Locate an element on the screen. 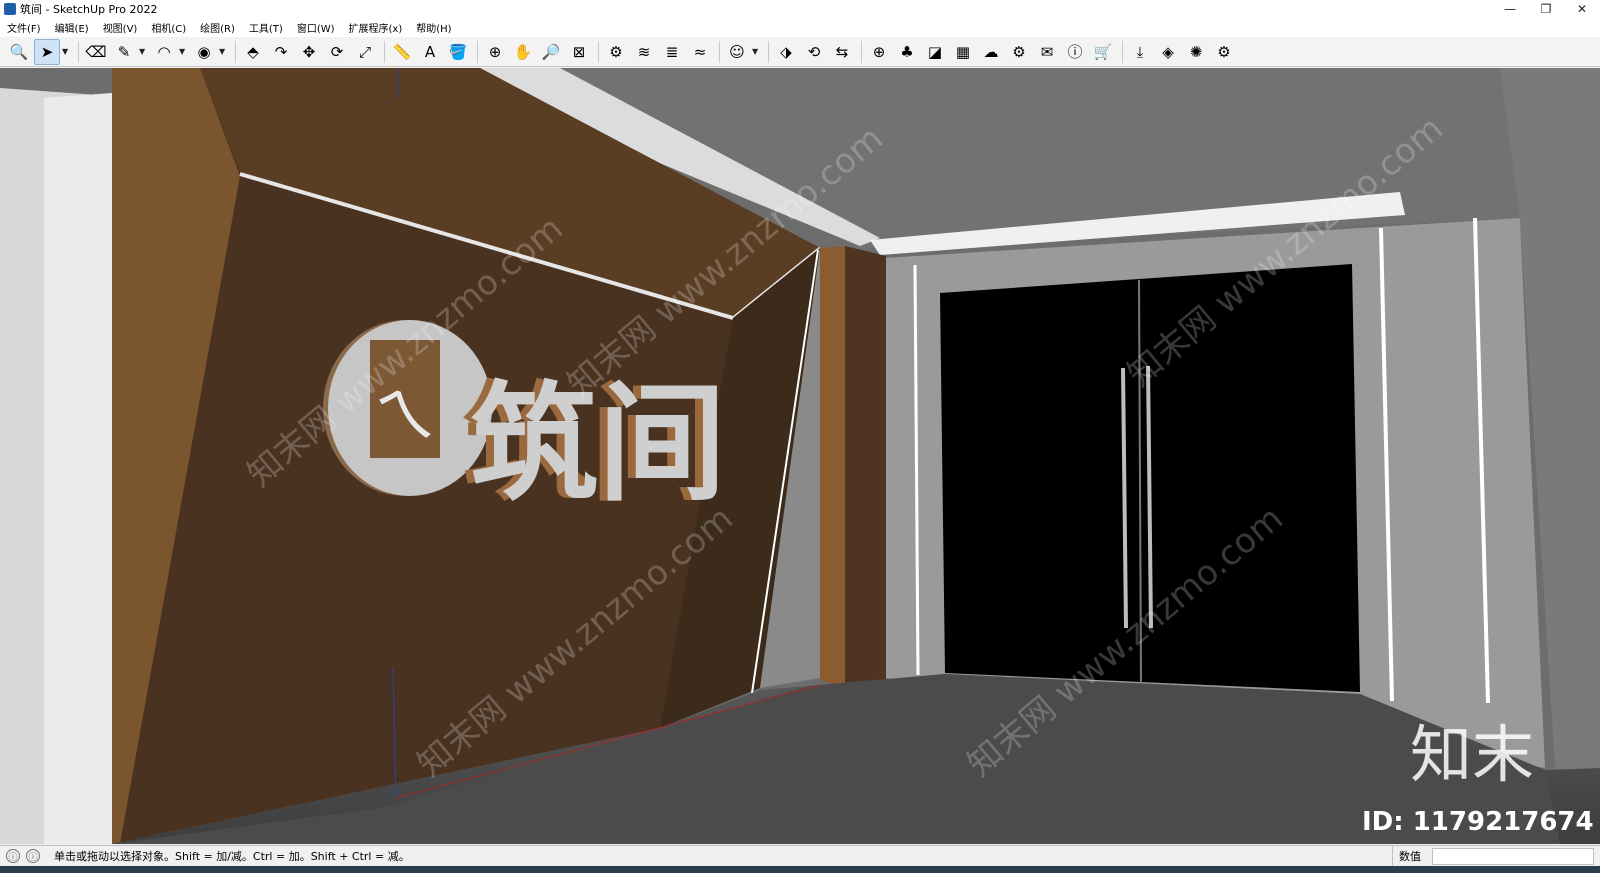  brown-column-face is located at coordinates (832, 467).